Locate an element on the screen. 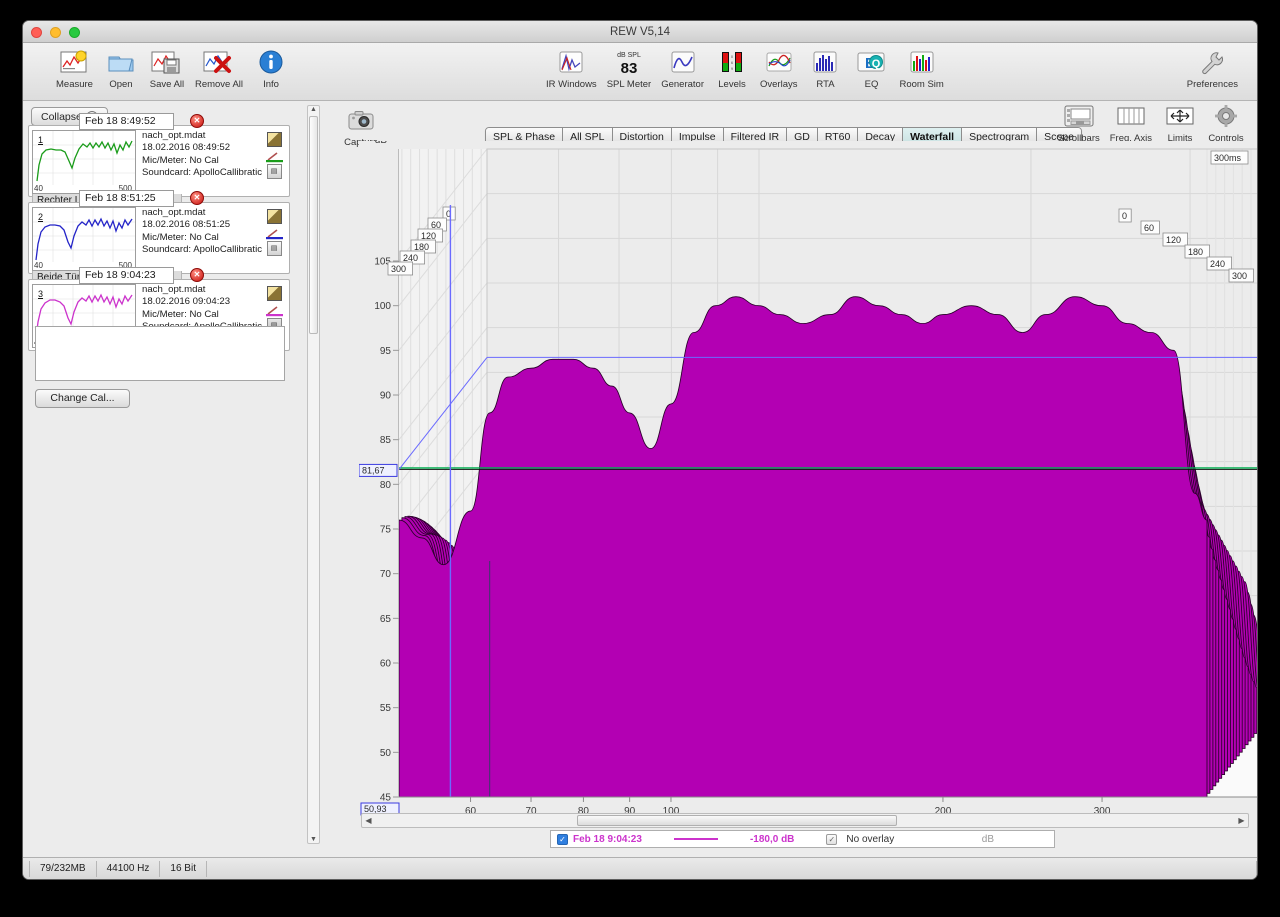 The height and width of the screenshot is (917, 1280). toolbar-spl-meter-button: dB SPL 83 SPL Meter is located at coordinates (629, 68).